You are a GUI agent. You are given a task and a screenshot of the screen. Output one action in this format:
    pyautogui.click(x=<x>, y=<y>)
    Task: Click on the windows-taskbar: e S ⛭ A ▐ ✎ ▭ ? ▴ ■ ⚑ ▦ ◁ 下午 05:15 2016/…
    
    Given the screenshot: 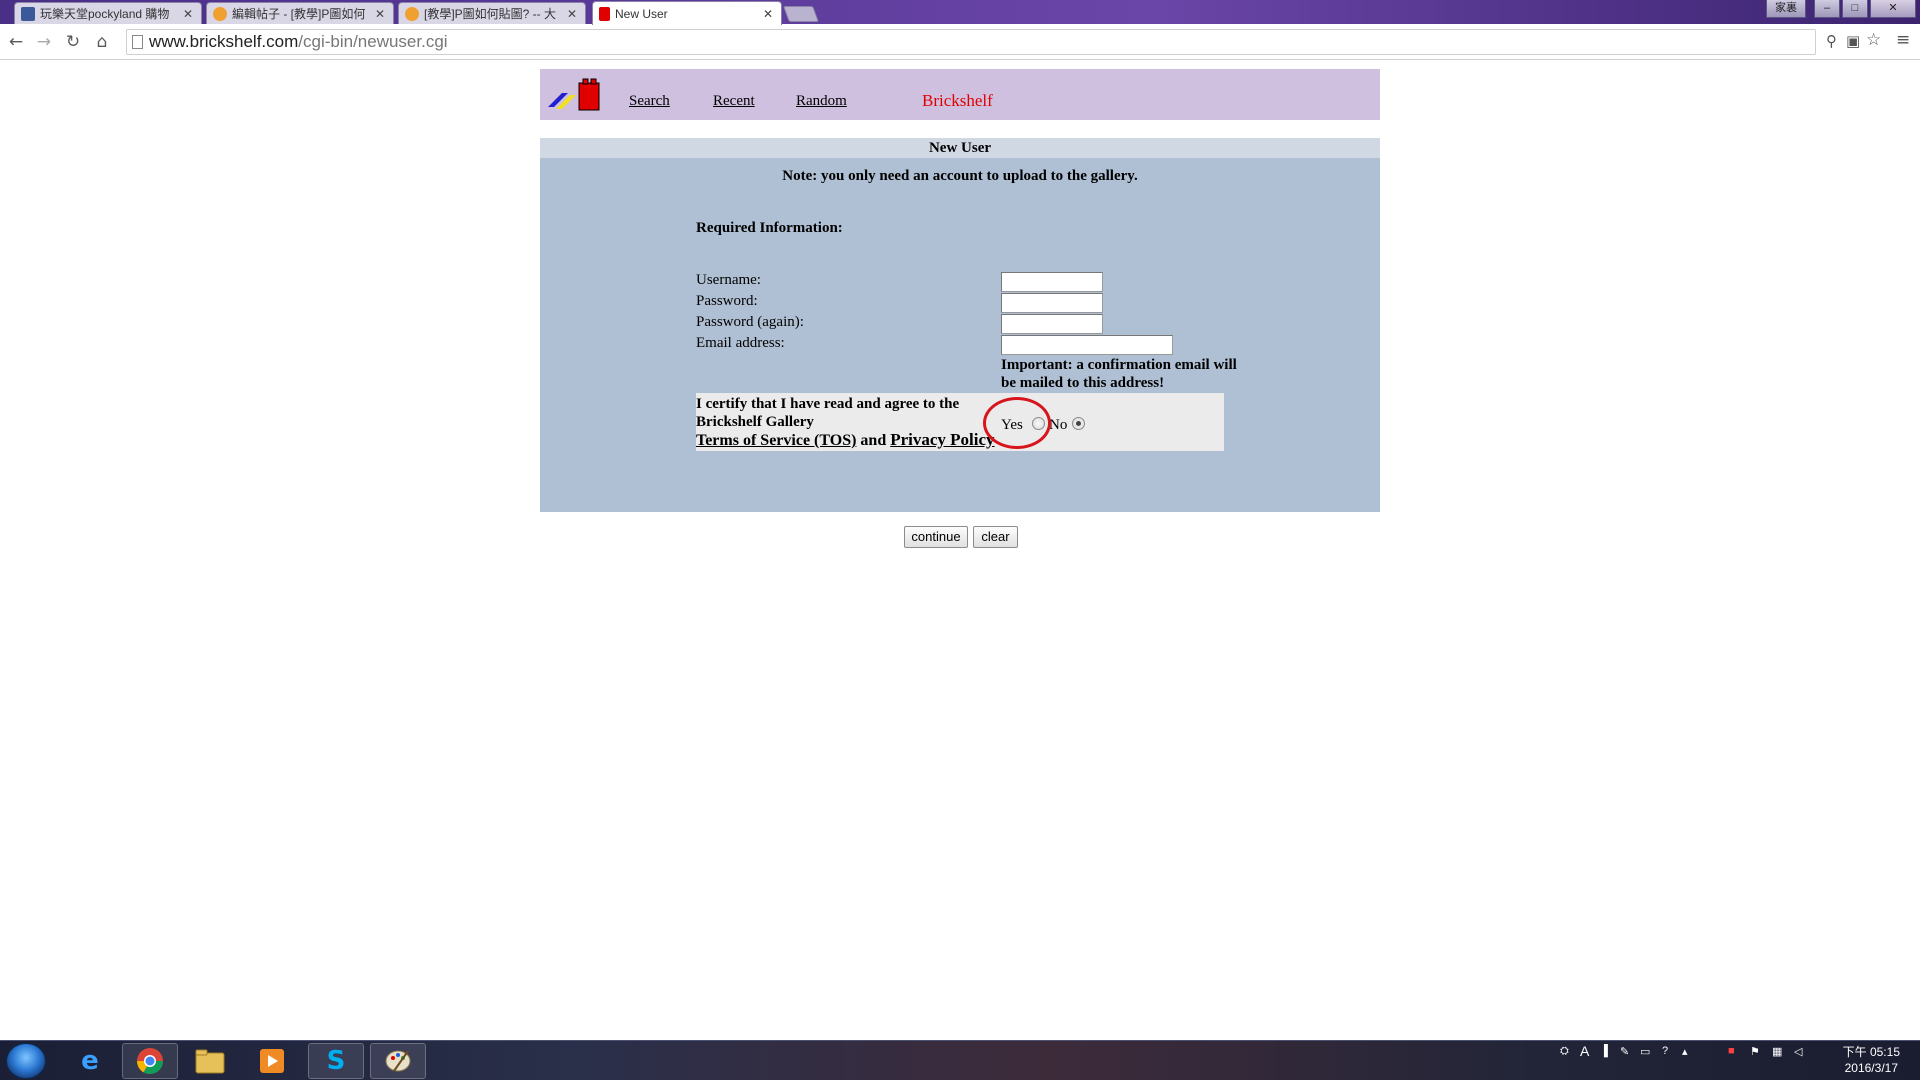 What is the action you would take?
    pyautogui.click(x=960, y=1060)
    